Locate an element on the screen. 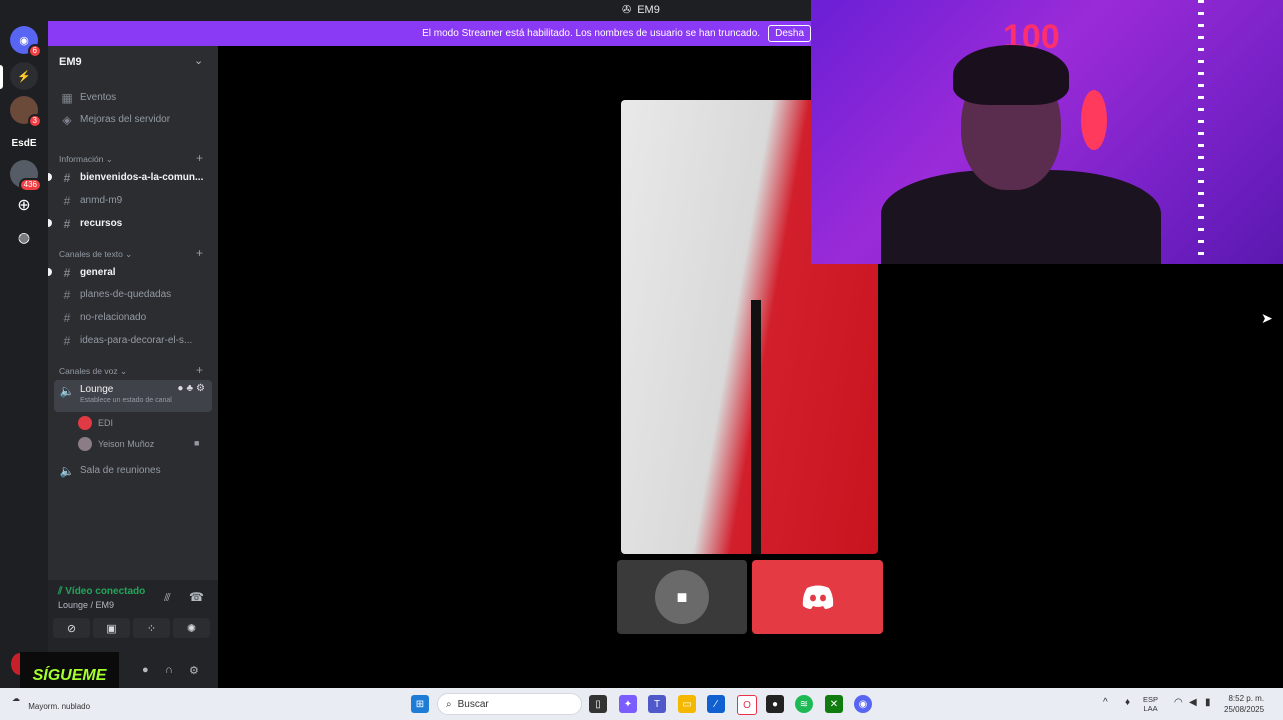 The height and width of the screenshot is (720, 1283). chevron-down-icon: ⌄ is located at coordinates (198, 60).